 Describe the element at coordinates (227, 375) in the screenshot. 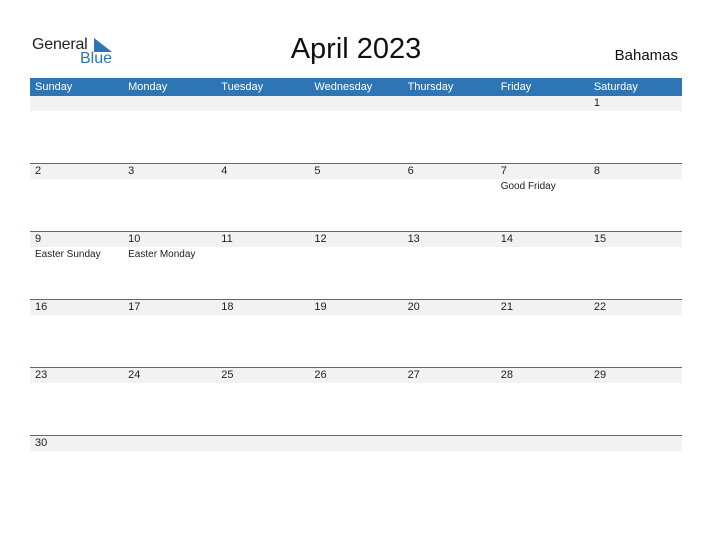

I see `day-number: 25` at that location.